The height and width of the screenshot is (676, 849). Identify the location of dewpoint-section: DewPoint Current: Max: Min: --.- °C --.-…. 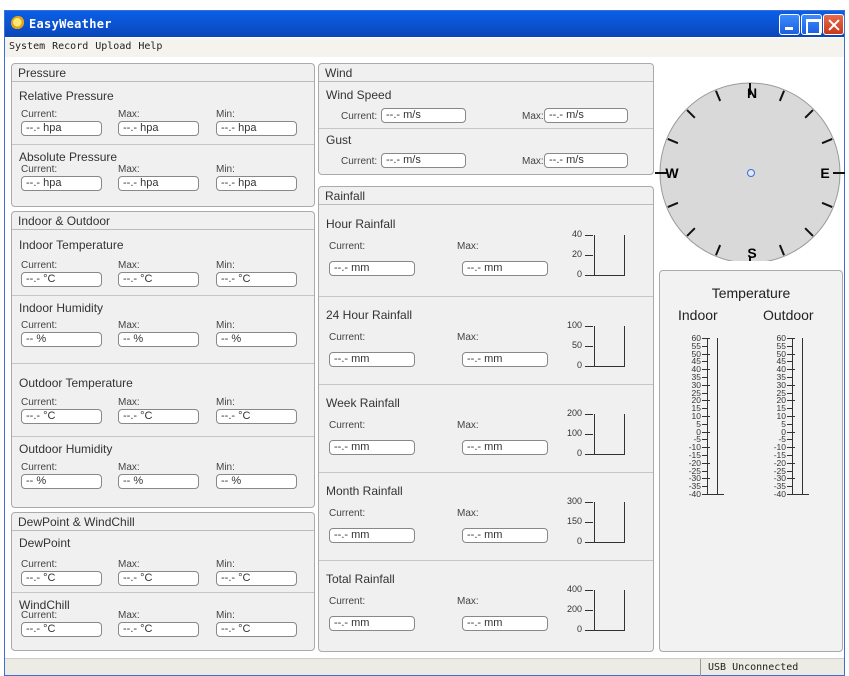
(163, 562).